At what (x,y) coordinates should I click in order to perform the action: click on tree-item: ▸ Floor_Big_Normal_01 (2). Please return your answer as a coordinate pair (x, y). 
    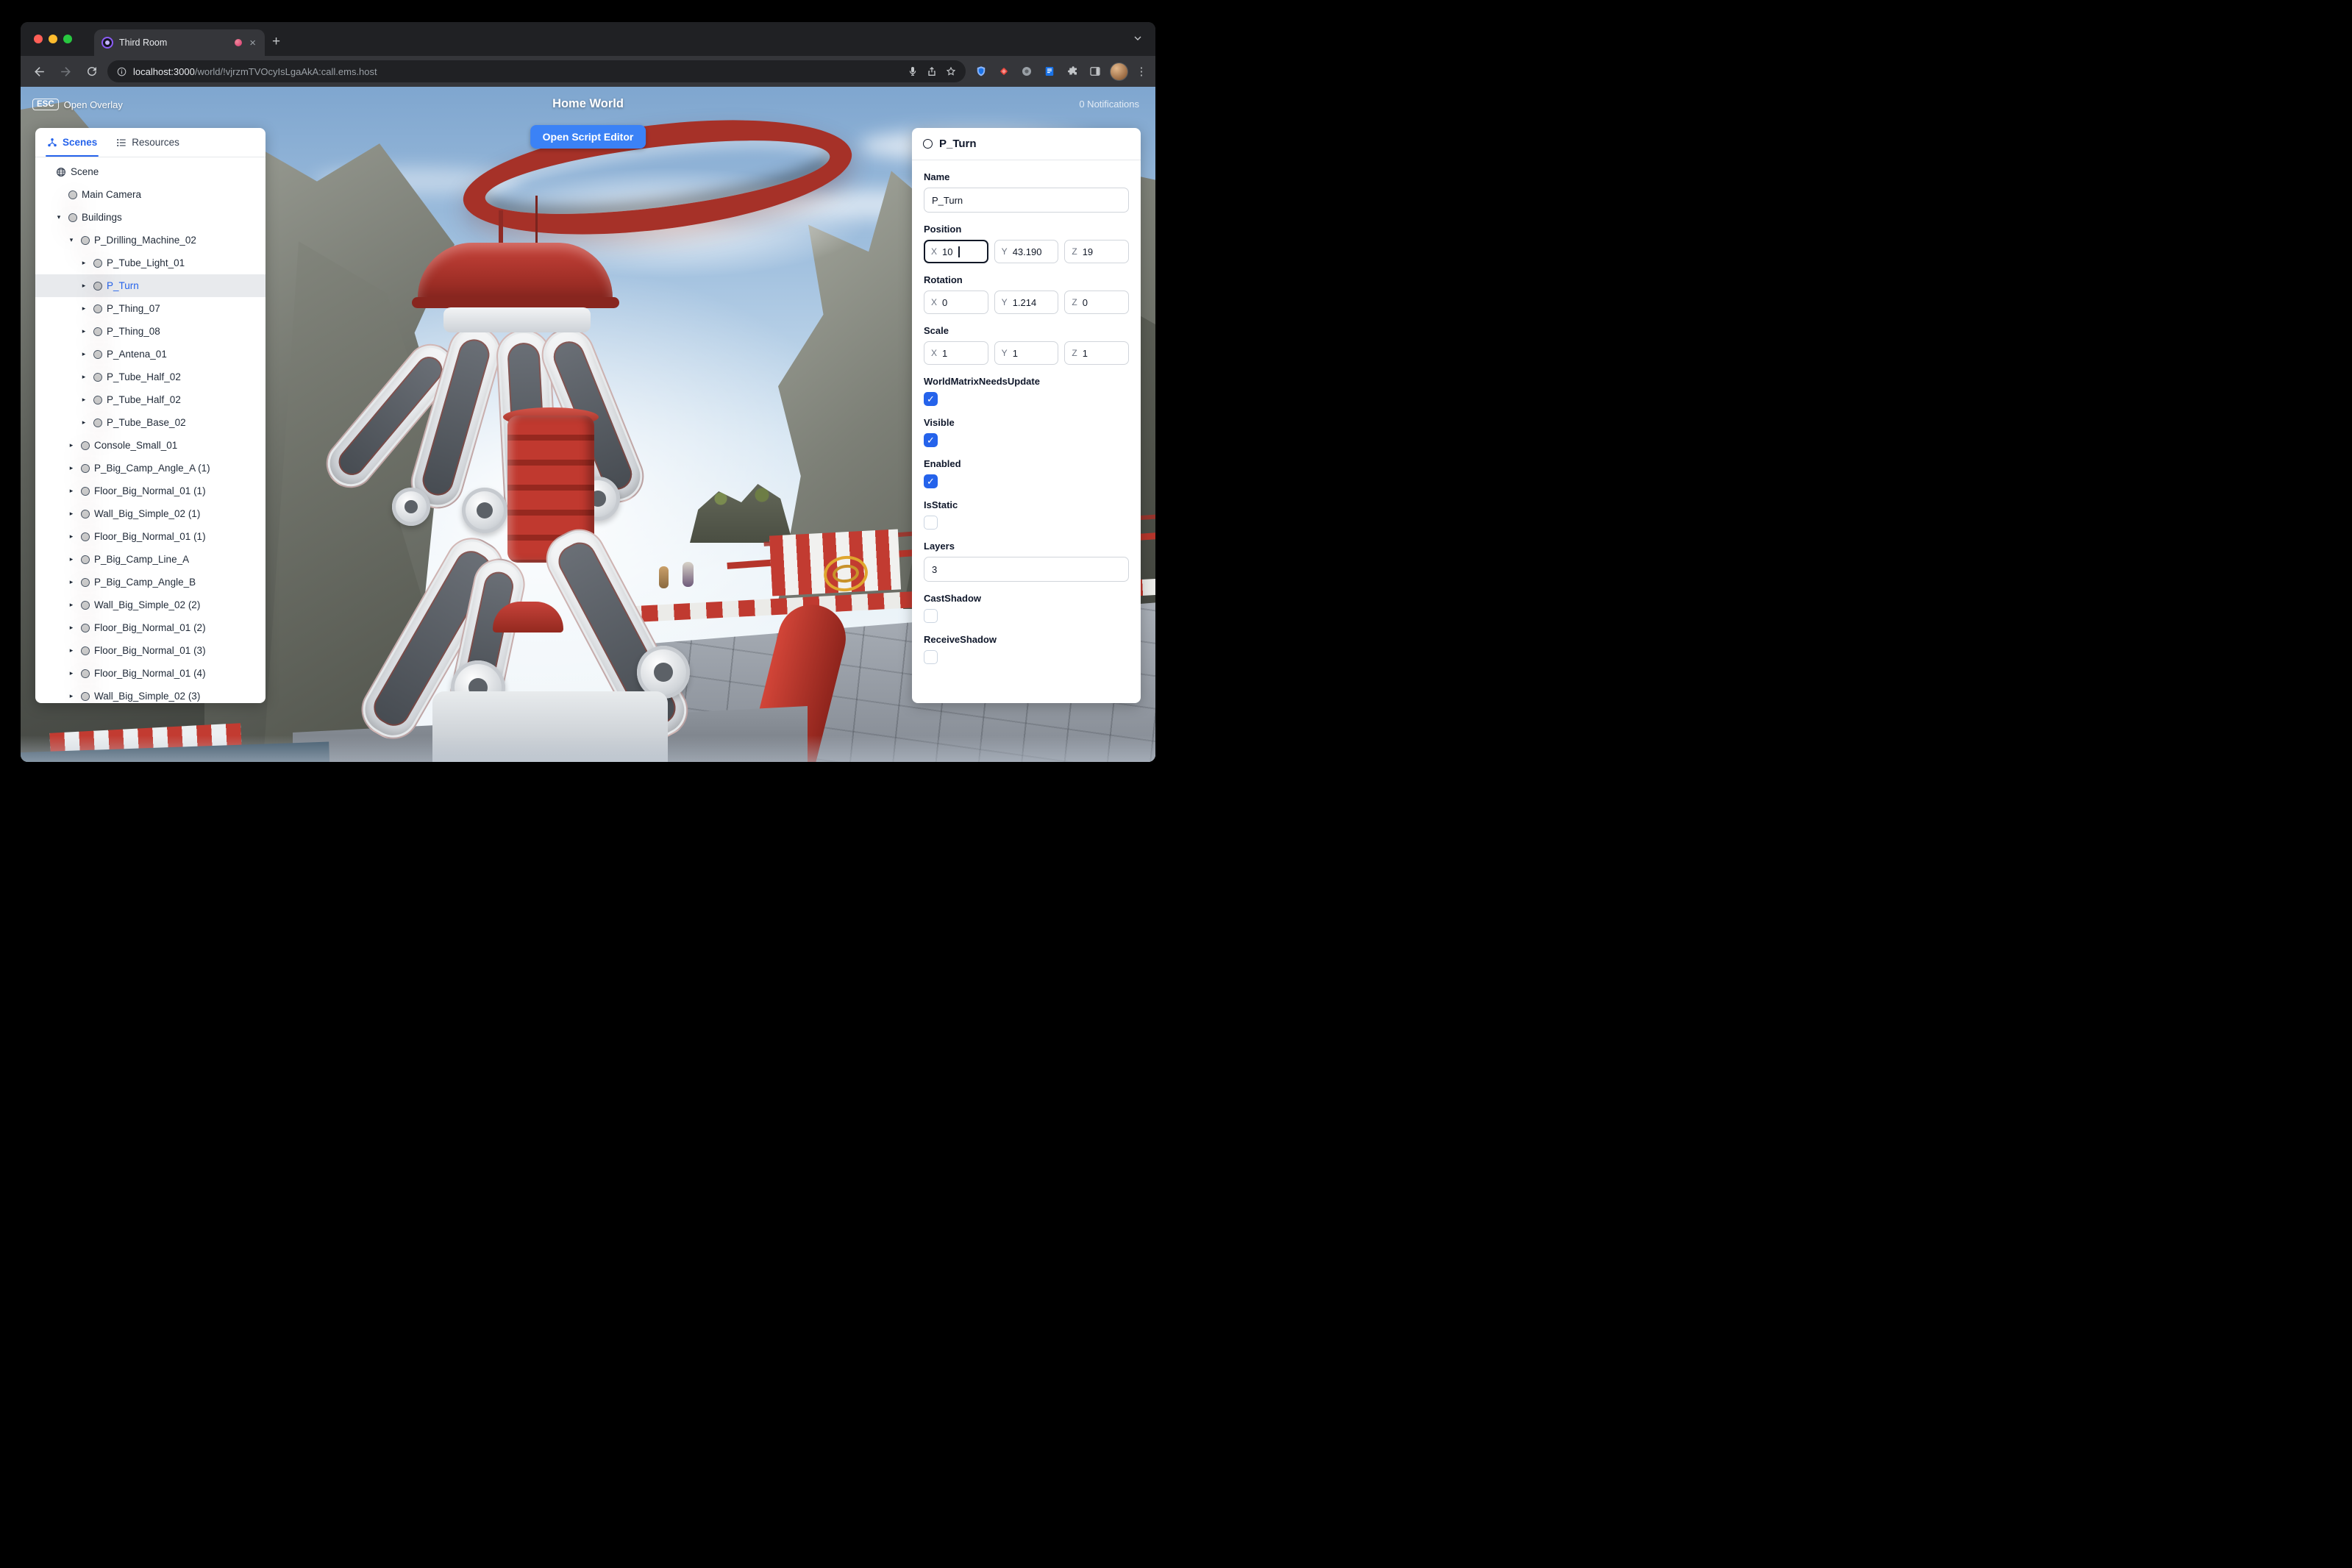
    Looking at the image, I should click on (150, 627).